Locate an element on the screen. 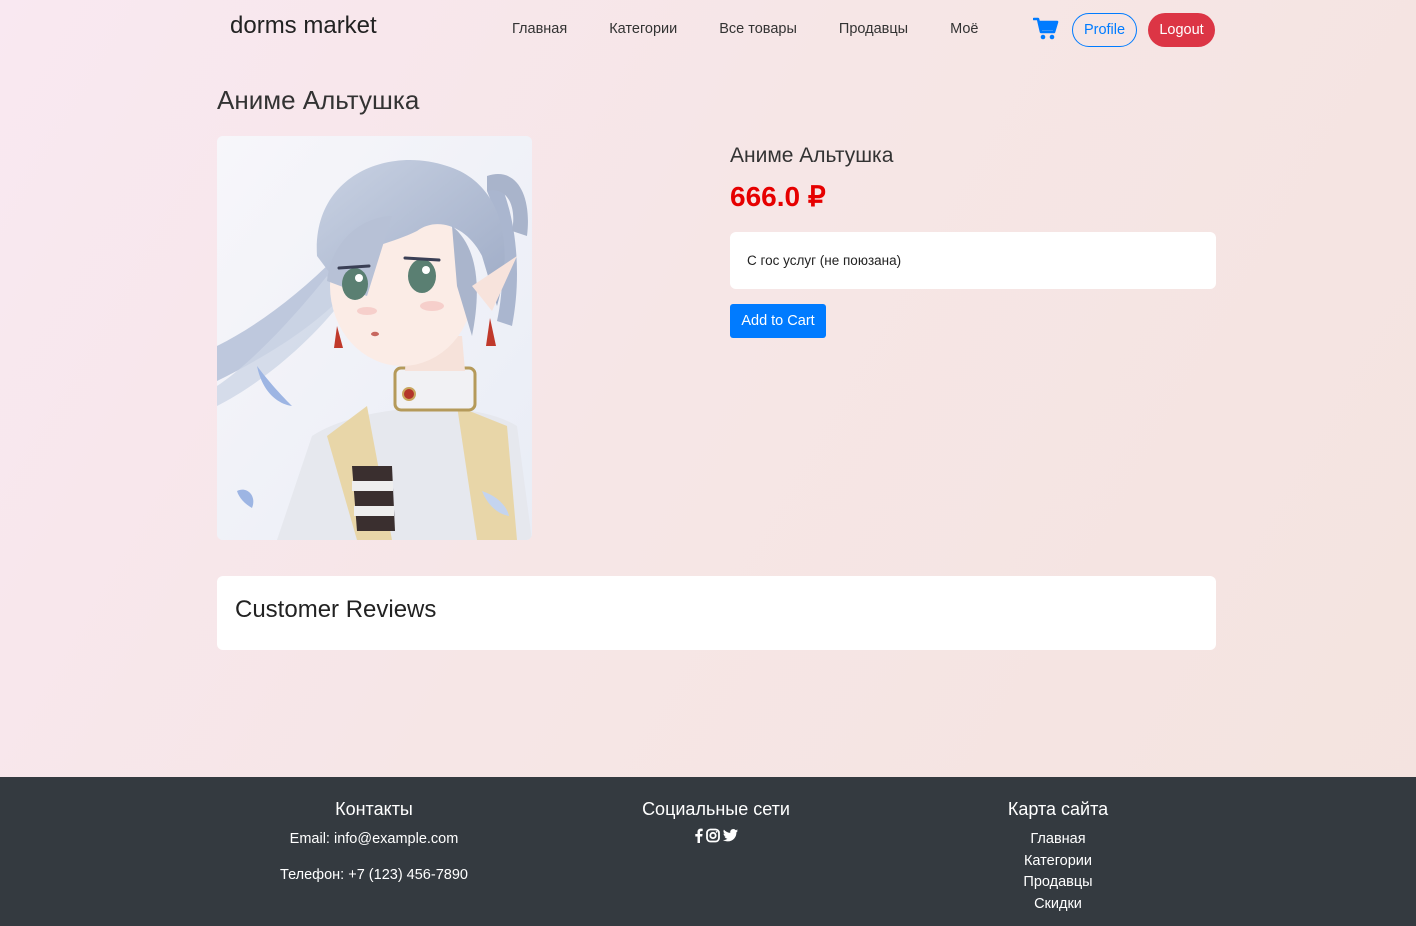  nav-link-categories: Категории is located at coordinates (643, 29).